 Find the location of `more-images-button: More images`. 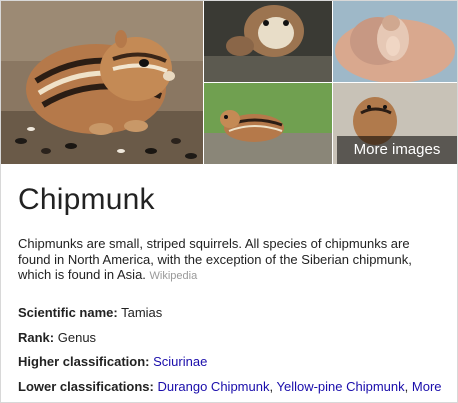

more-images-button: More images is located at coordinates (397, 150).